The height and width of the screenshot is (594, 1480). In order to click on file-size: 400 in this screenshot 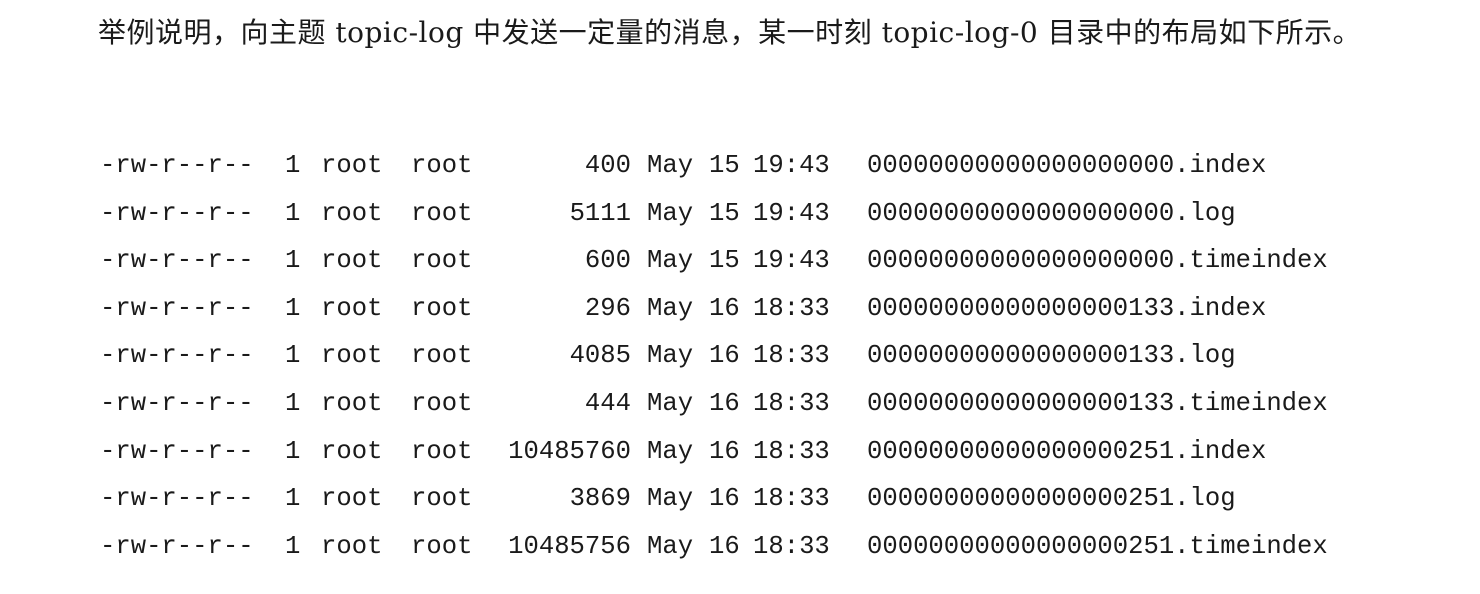, I will do `click(607, 165)`.